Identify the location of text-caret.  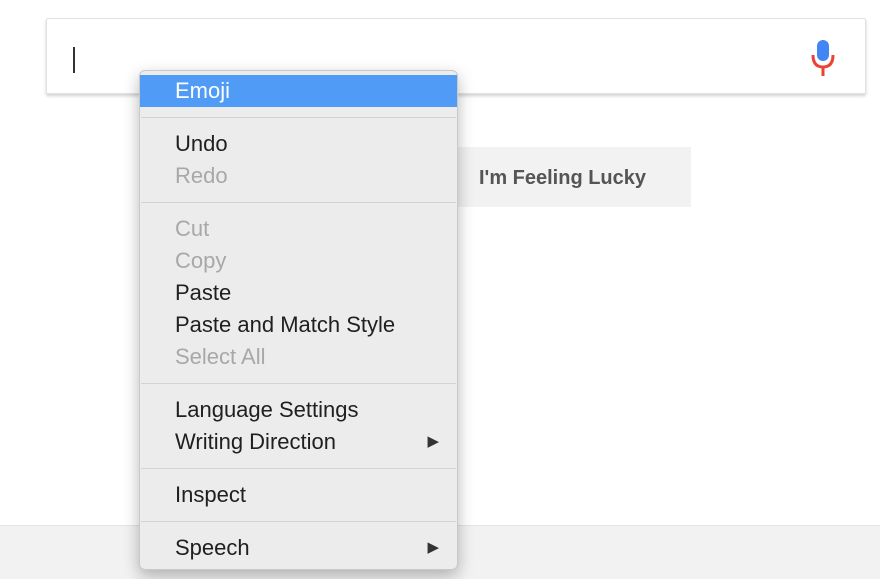
(74, 60).